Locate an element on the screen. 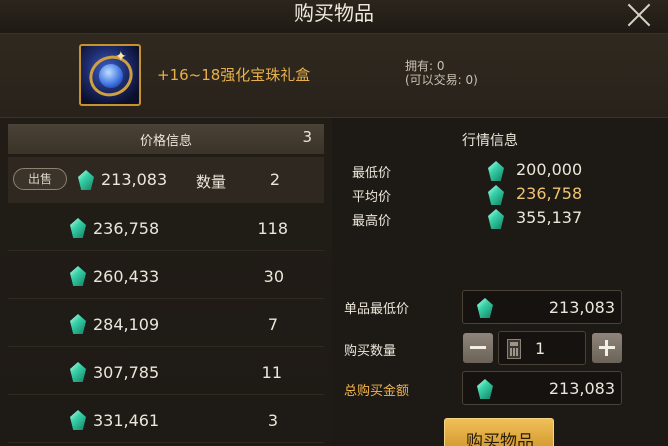 The height and width of the screenshot is (446, 668). listing-price: 213,083 is located at coordinates (134, 179).